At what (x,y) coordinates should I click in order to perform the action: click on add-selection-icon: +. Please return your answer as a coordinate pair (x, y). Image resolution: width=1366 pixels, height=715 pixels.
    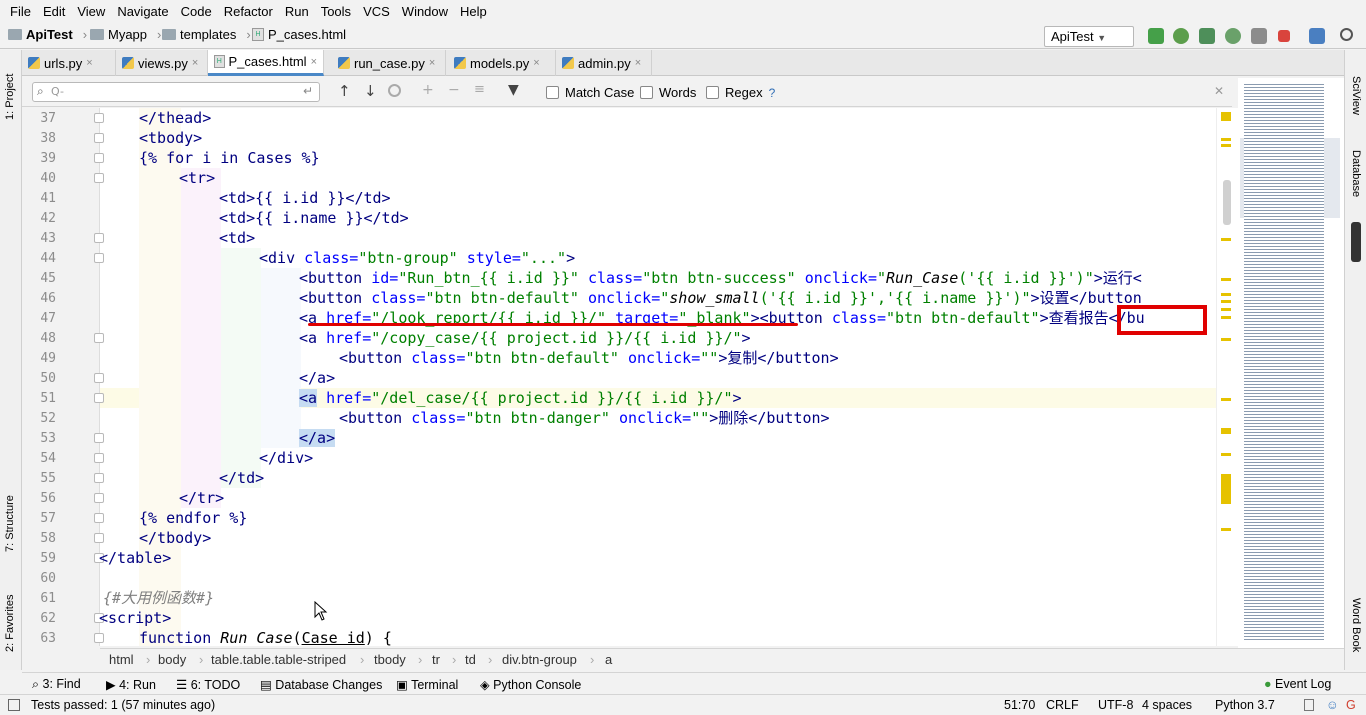
    Looking at the image, I should click on (428, 90).